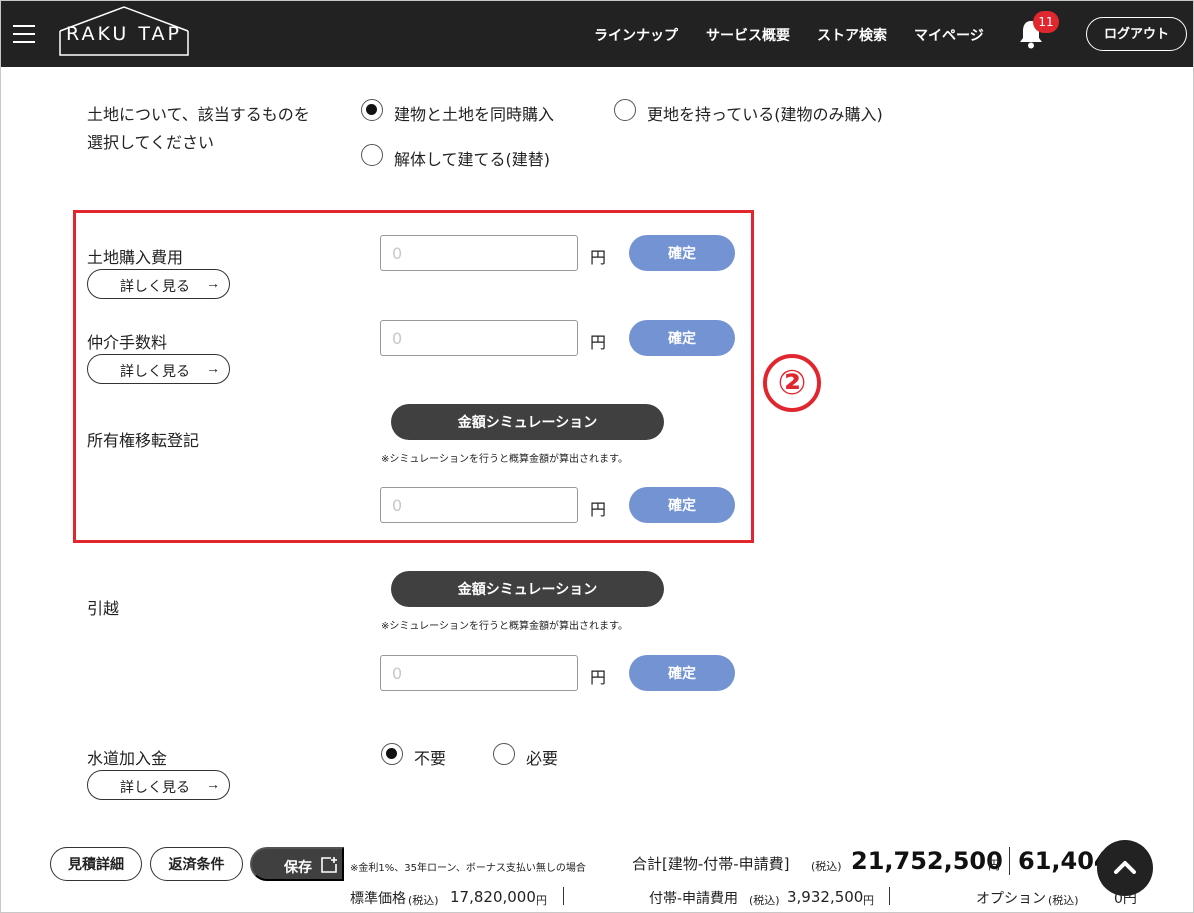 The width and height of the screenshot is (1194, 913). I want to click on radio-vacant-land, so click(625, 110).